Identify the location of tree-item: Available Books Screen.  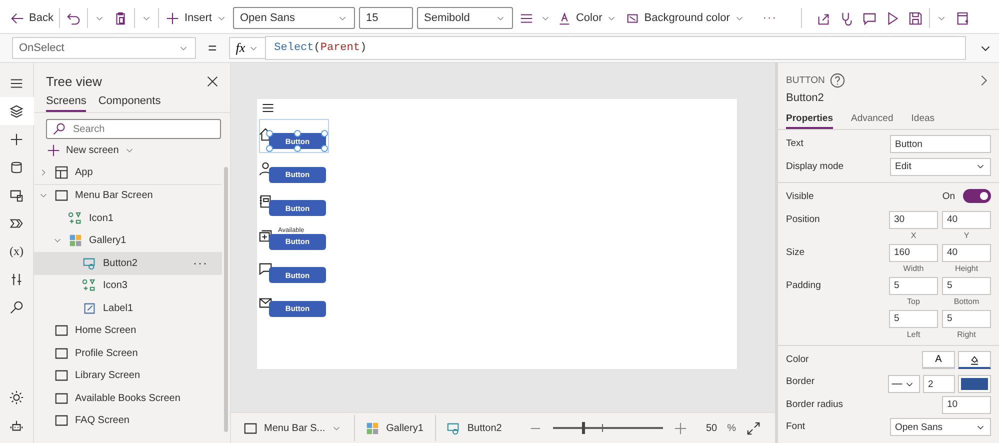
(141, 398).